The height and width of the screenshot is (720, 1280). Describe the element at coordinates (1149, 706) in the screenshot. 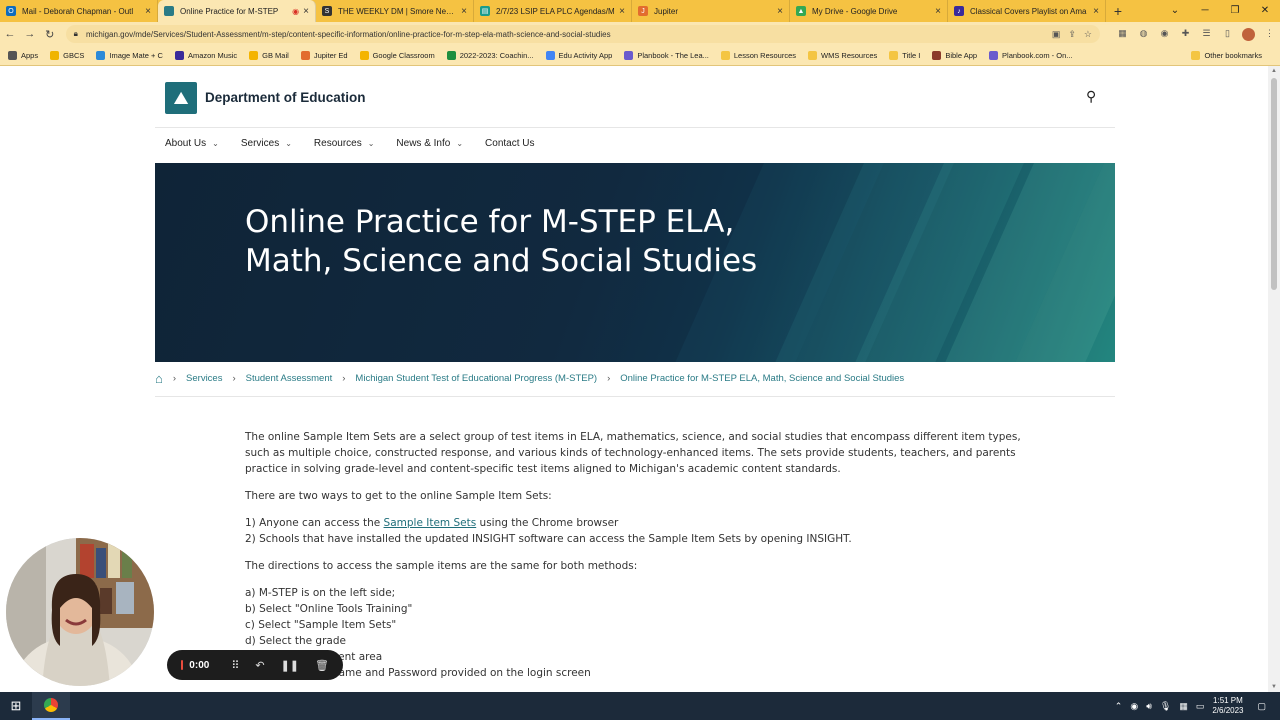

I see `speaker-icon: 🔊︎` at that location.